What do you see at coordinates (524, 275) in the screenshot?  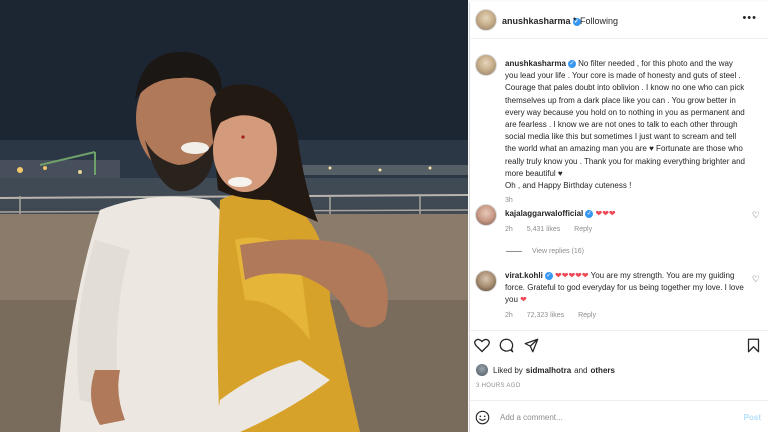 I see `commenter-username: virat.kohli` at bounding box center [524, 275].